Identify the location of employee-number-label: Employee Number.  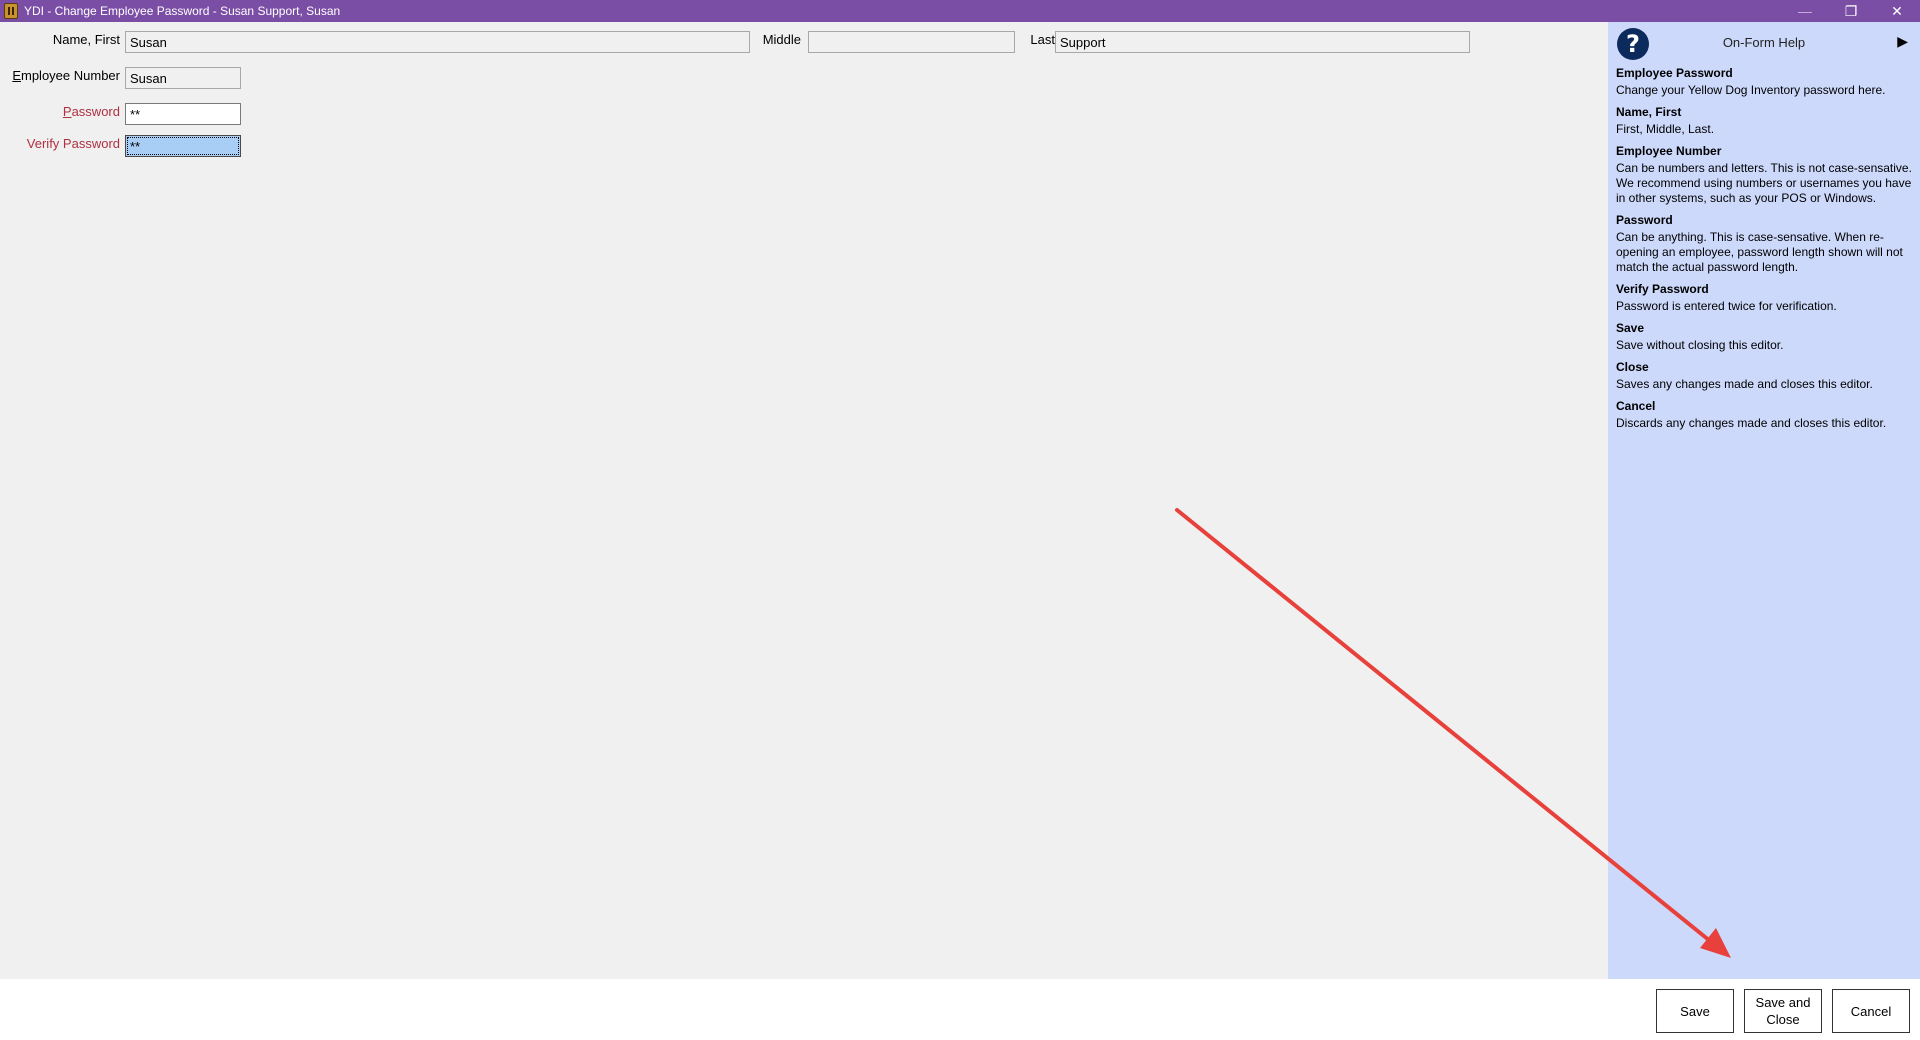
(62, 75).